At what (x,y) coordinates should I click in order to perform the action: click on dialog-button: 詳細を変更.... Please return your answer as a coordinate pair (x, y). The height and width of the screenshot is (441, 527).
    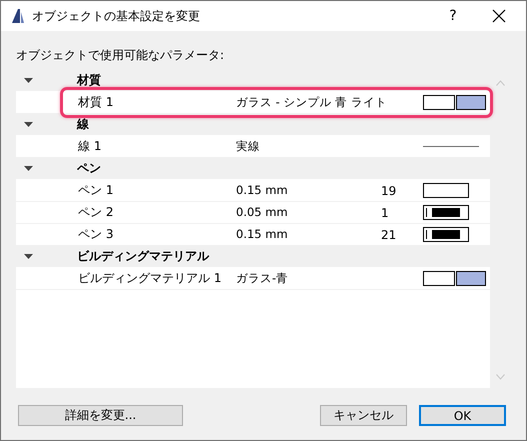
    Looking at the image, I should click on (100, 415).